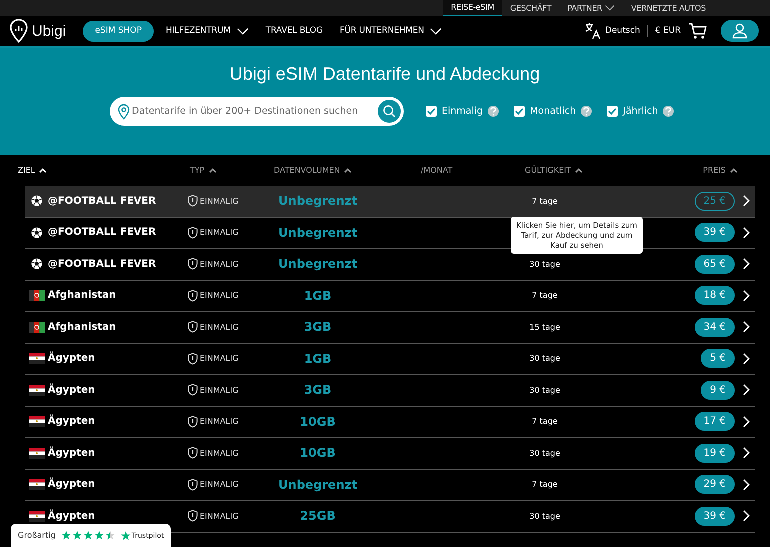  What do you see at coordinates (118, 31) in the screenshot?
I see `shop-button: eSIM SHOP` at bounding box center [118, 31].